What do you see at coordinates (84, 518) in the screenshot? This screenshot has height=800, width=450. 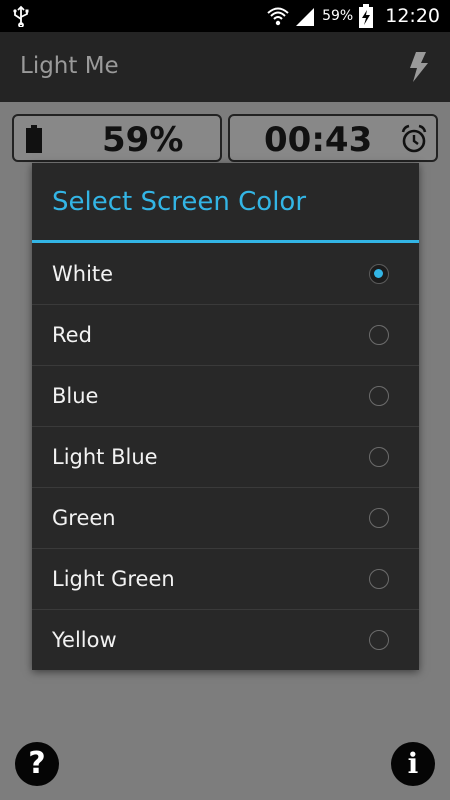 I see `option-label: Green` at bounding box center [84, 518].